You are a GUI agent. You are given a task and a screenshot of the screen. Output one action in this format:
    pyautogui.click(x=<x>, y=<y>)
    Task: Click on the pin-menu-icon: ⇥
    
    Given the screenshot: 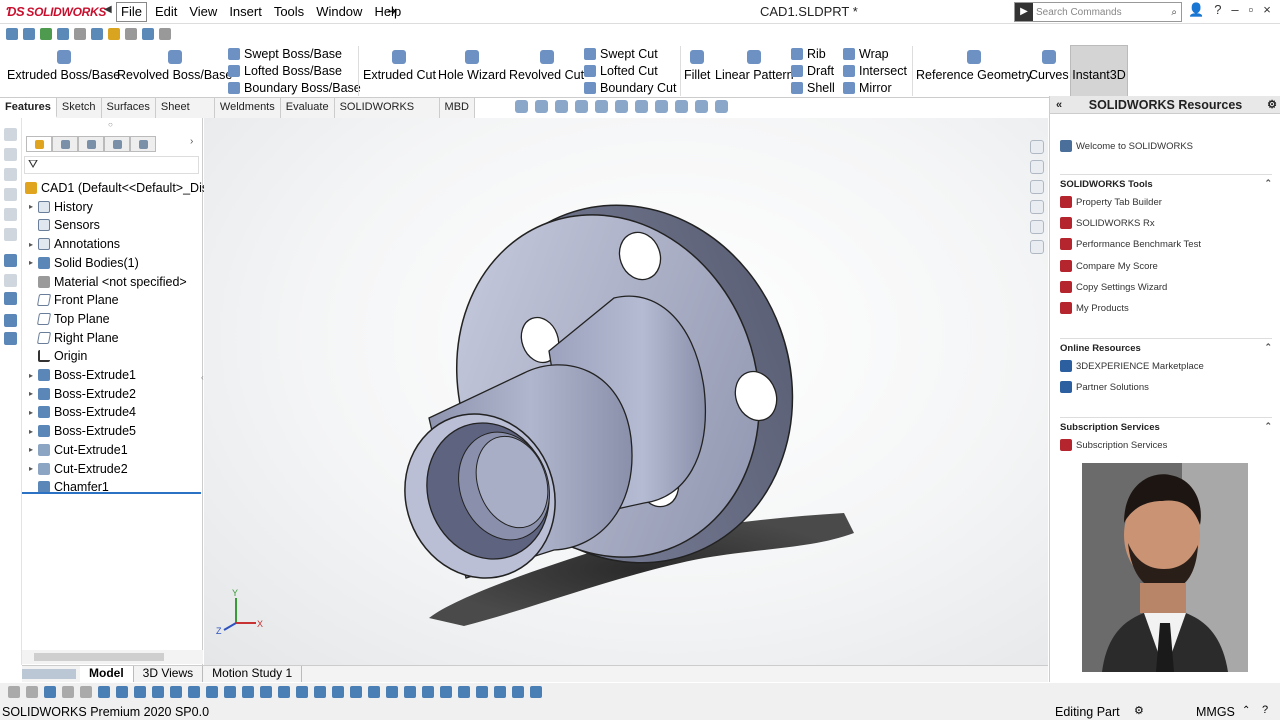 What is the action you would take?
    pyautogui.click(x=392, y=11)
    